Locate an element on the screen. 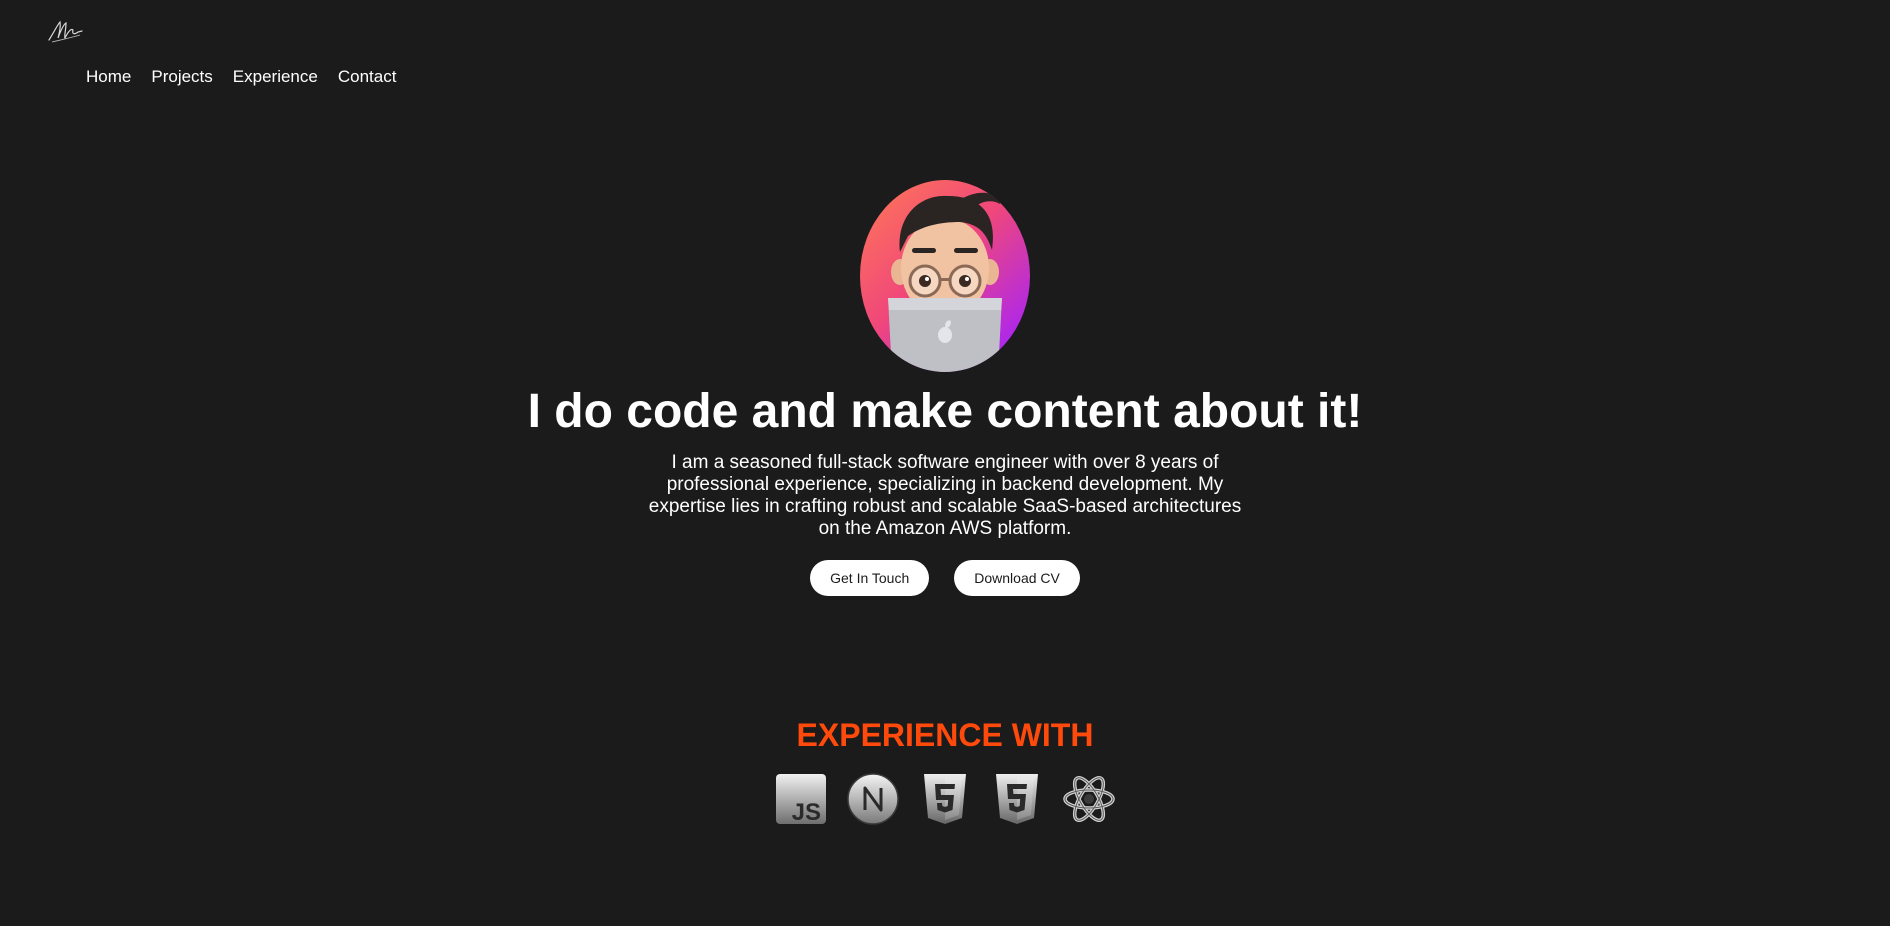 The width and height of the screenshot is (1890, 926). nav-experience: Experience is located at coordinates (275, 77).